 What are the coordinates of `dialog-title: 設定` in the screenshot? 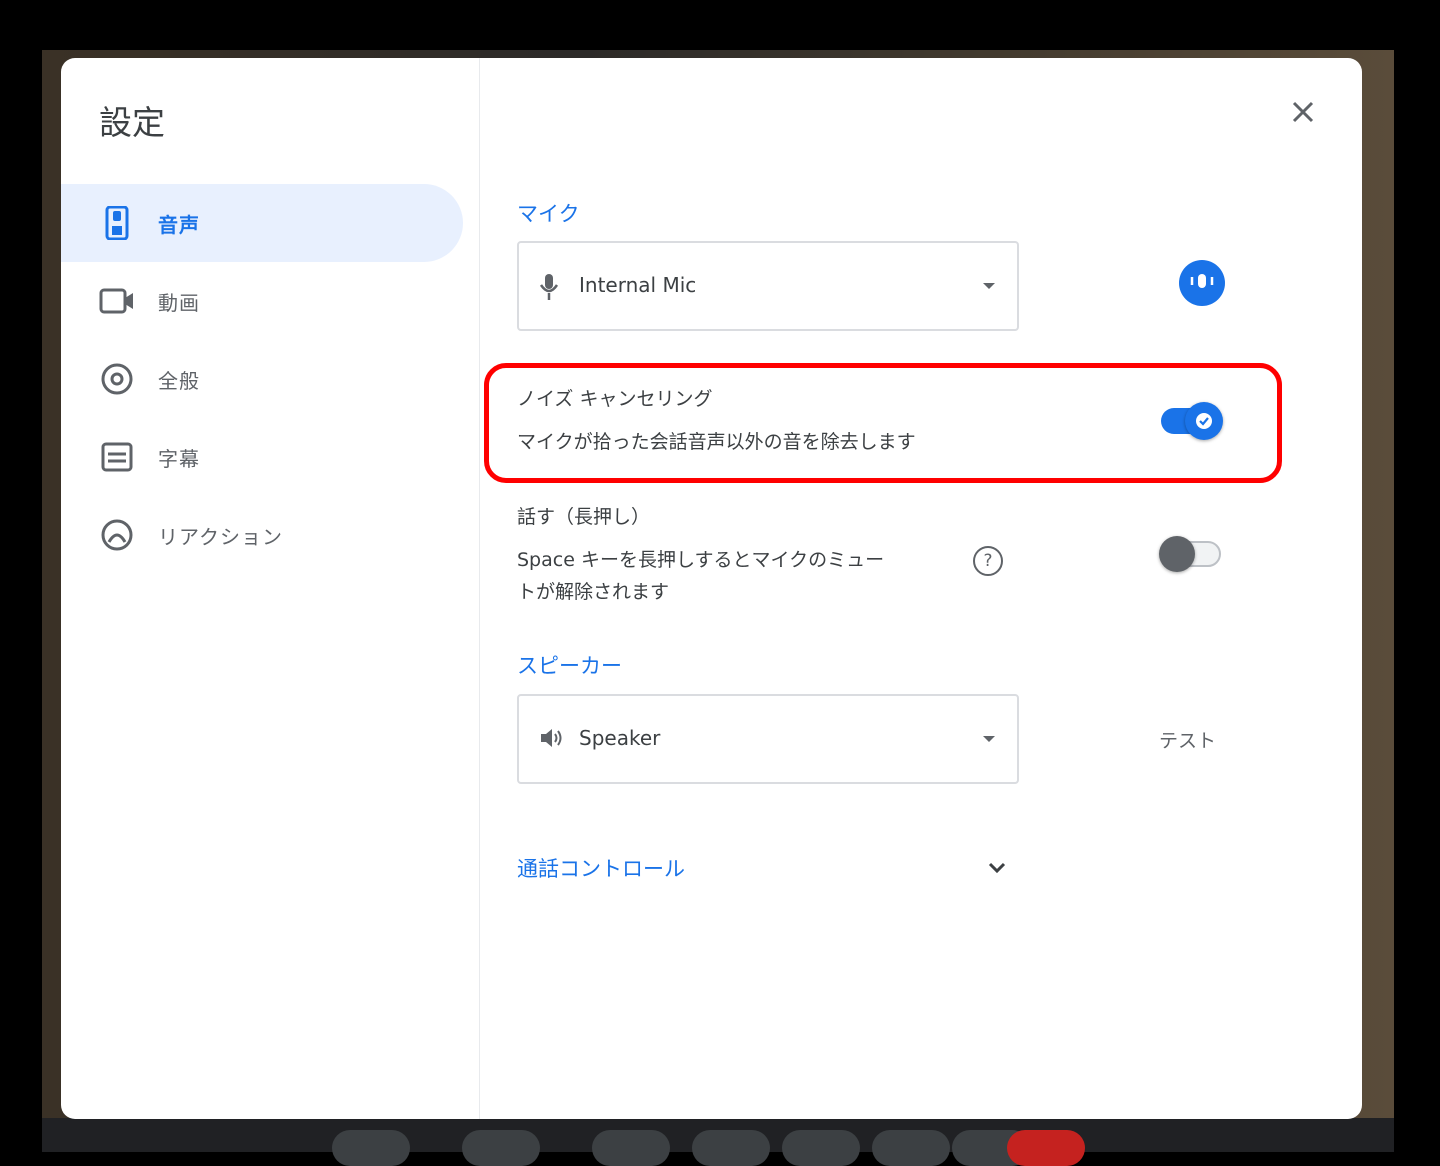 It's located at (132, 122).